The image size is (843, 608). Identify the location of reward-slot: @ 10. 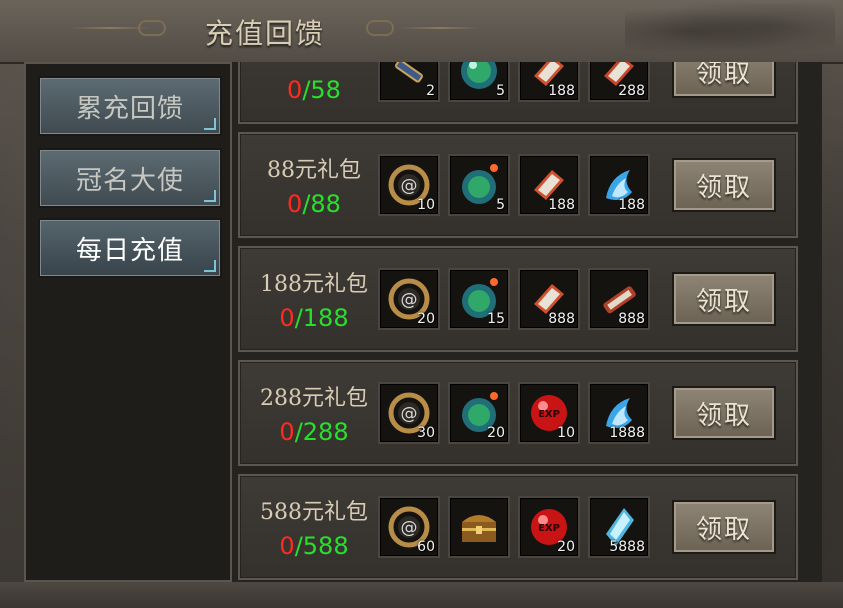
(409, 185).